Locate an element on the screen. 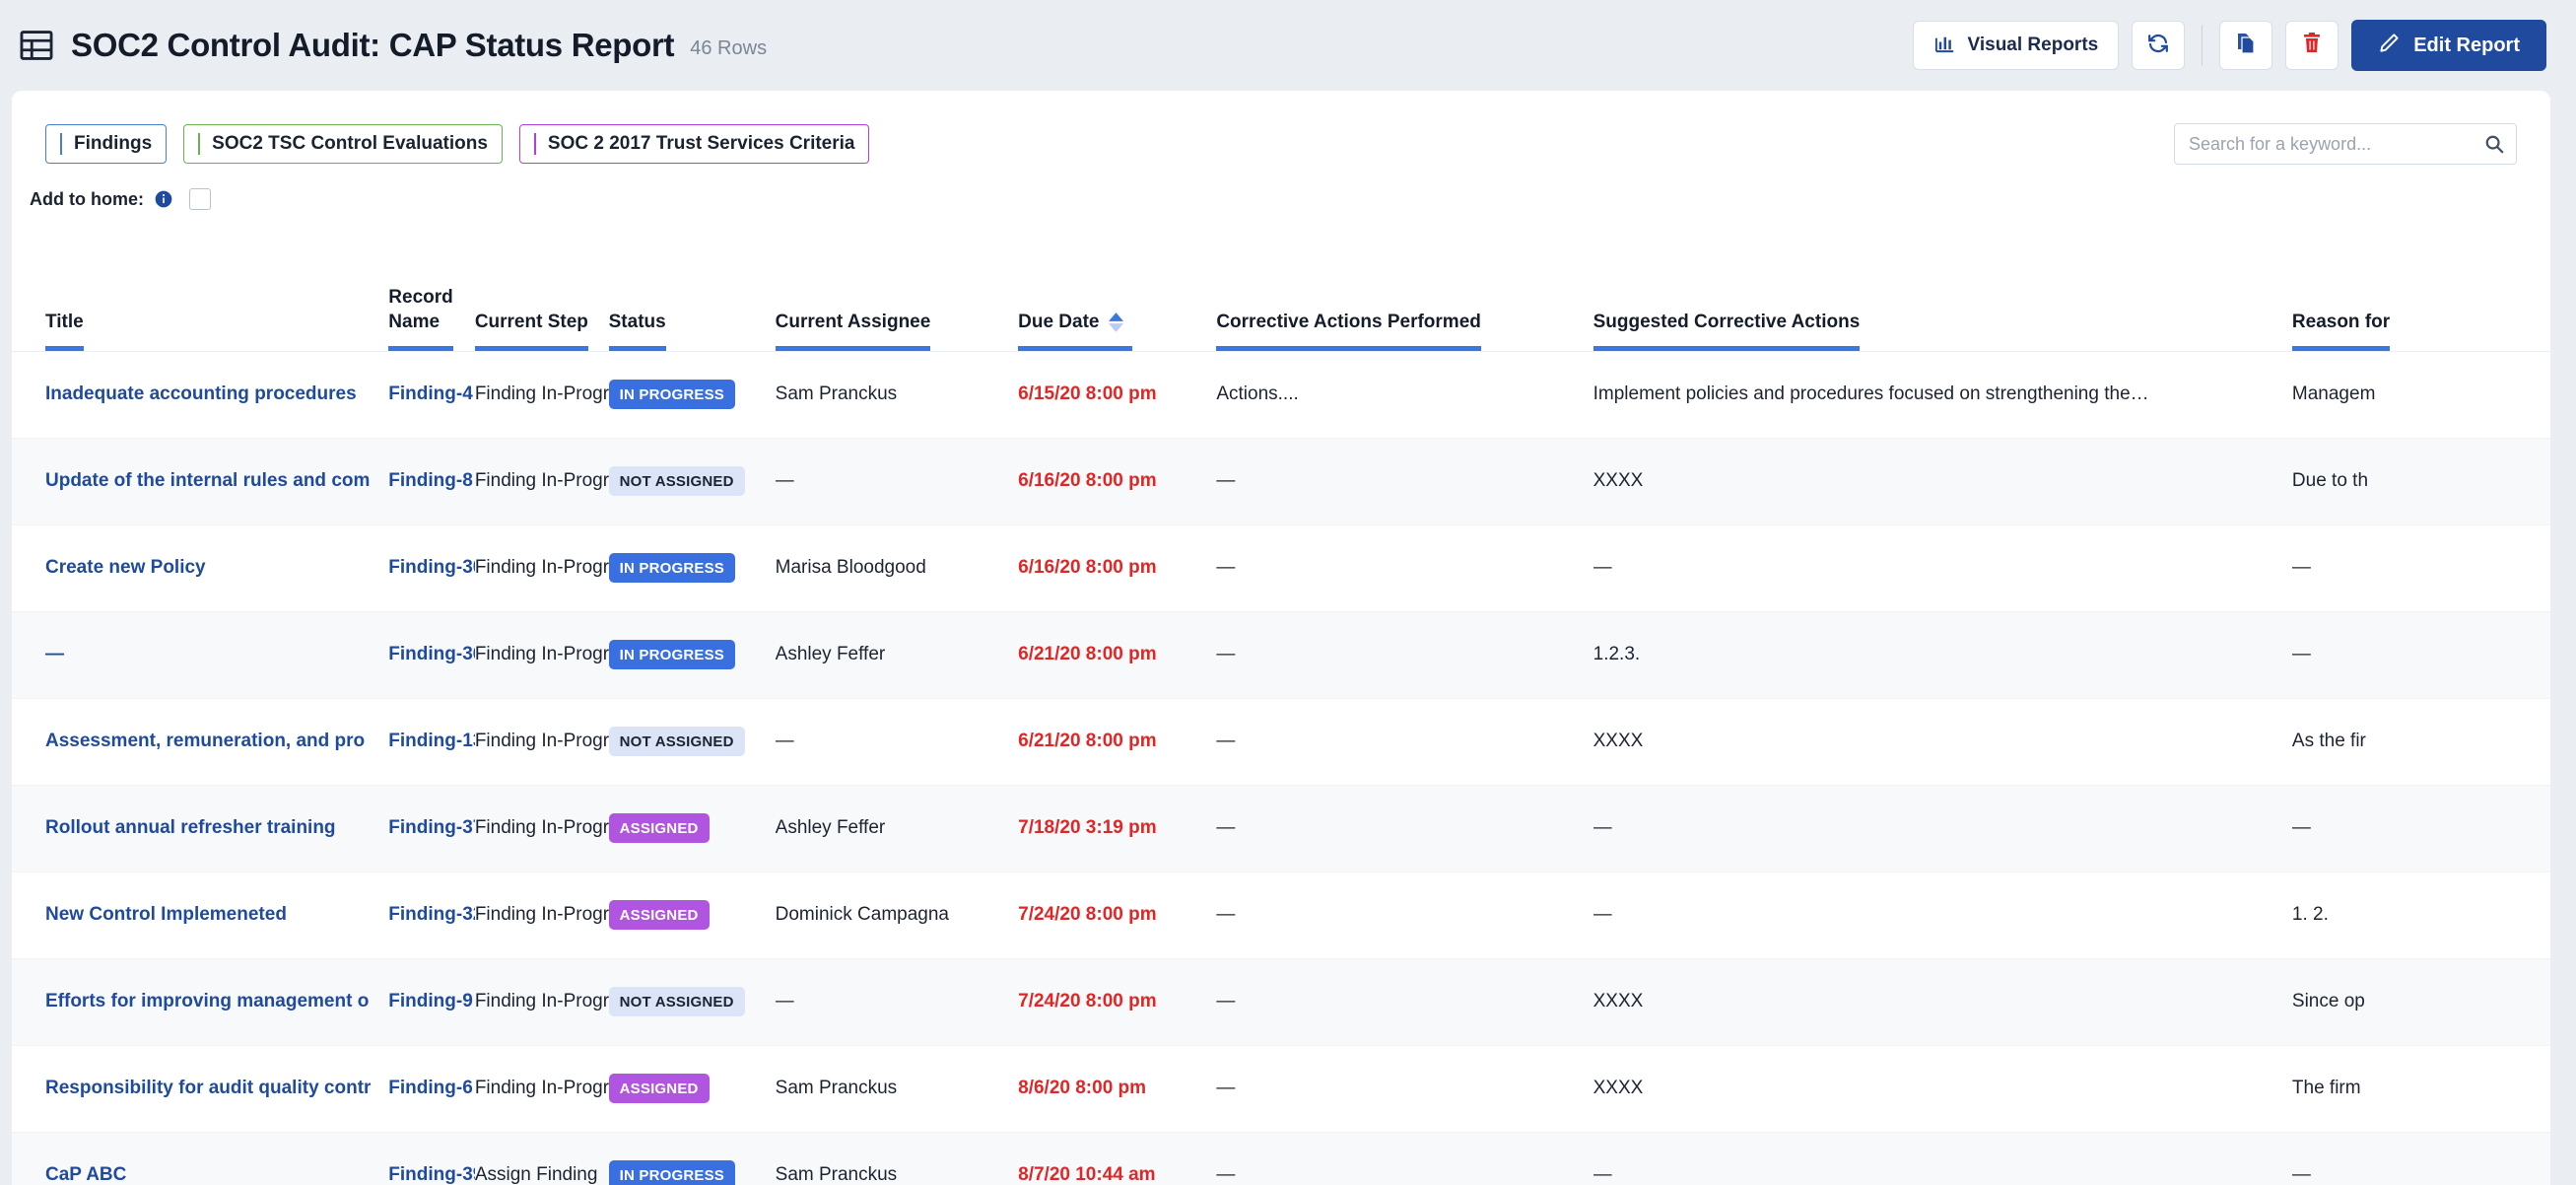 The height and width of the screenshot is (1185, 2576). title-link: Rollout annual refresher training is located at coordinates (216, 828).